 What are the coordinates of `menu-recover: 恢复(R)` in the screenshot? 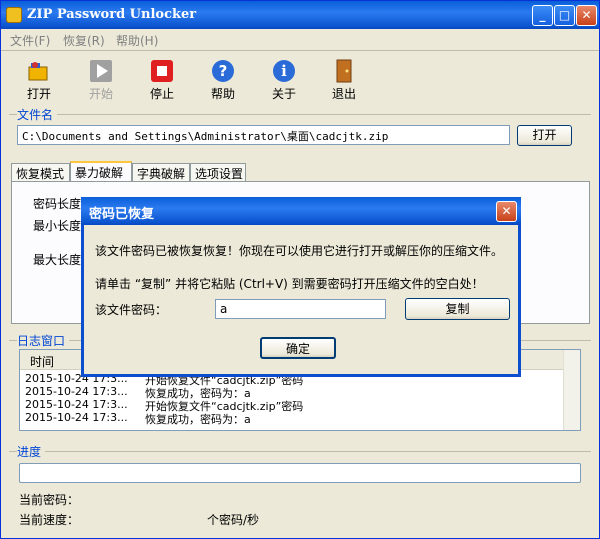 It's located at (84, 40).